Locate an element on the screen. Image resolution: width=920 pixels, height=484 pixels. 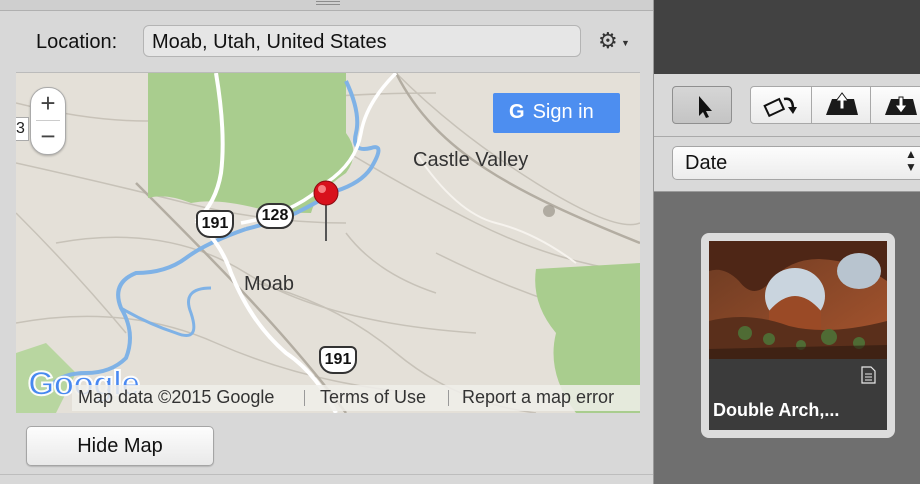
google-g-icon: G is located at coordinates (517, 112).